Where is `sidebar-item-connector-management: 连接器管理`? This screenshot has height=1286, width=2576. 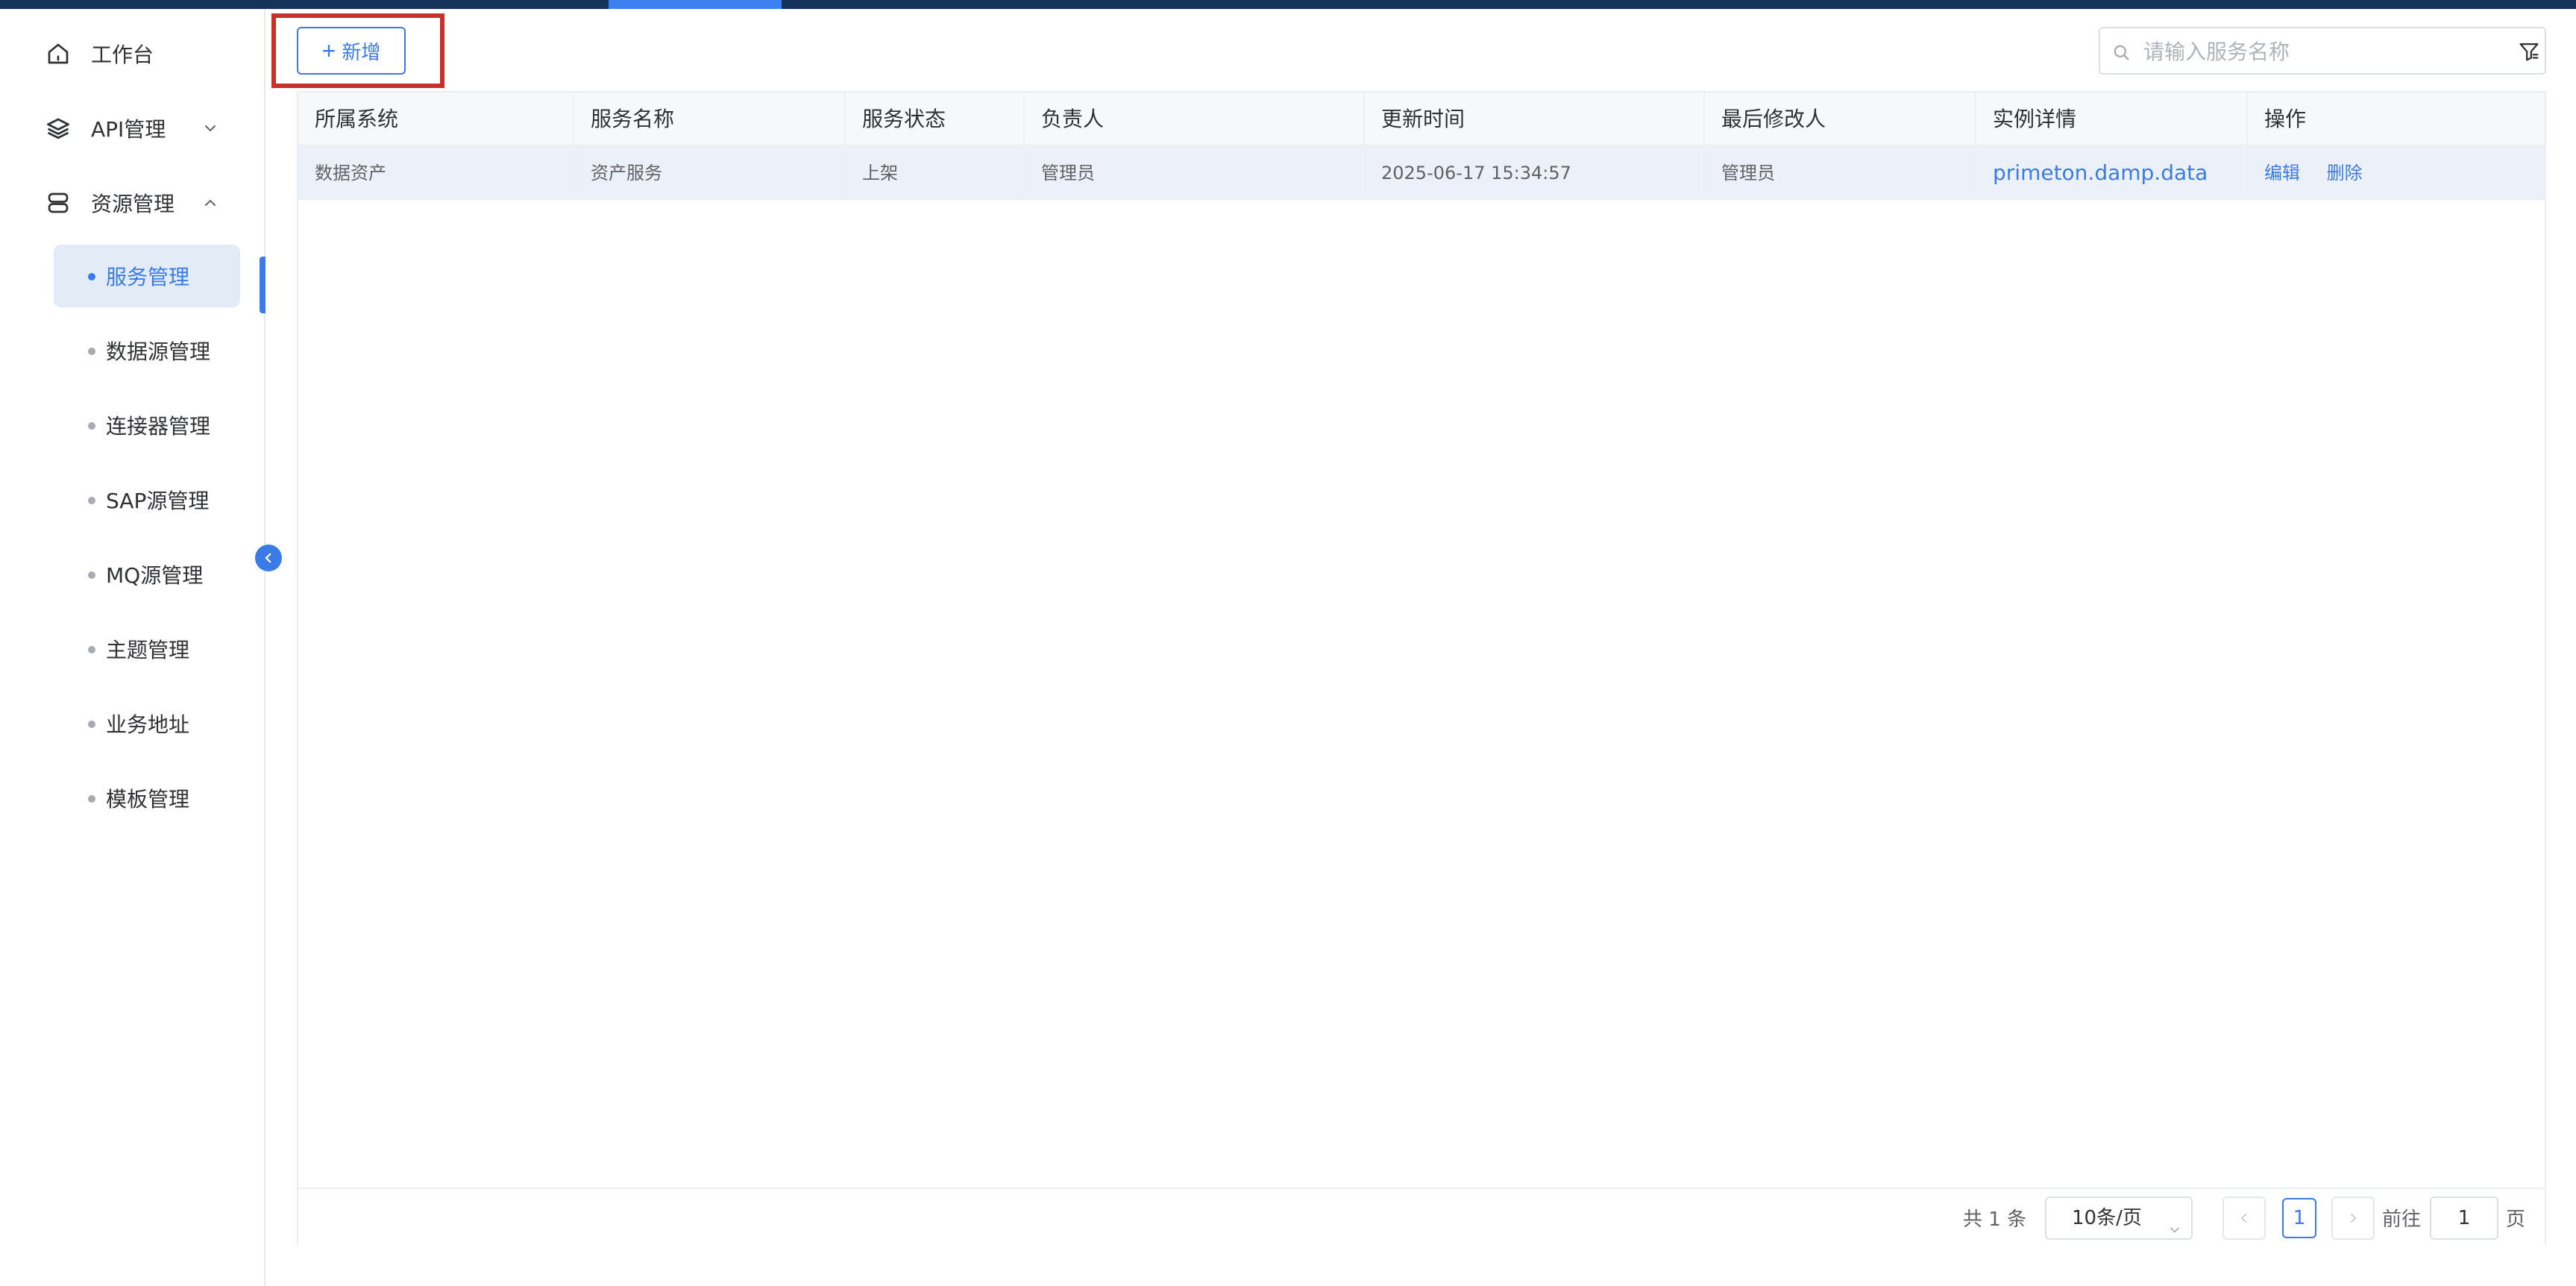 sidebar-item-connector-management: 连接器管理 is located at coordinates (147, 425).